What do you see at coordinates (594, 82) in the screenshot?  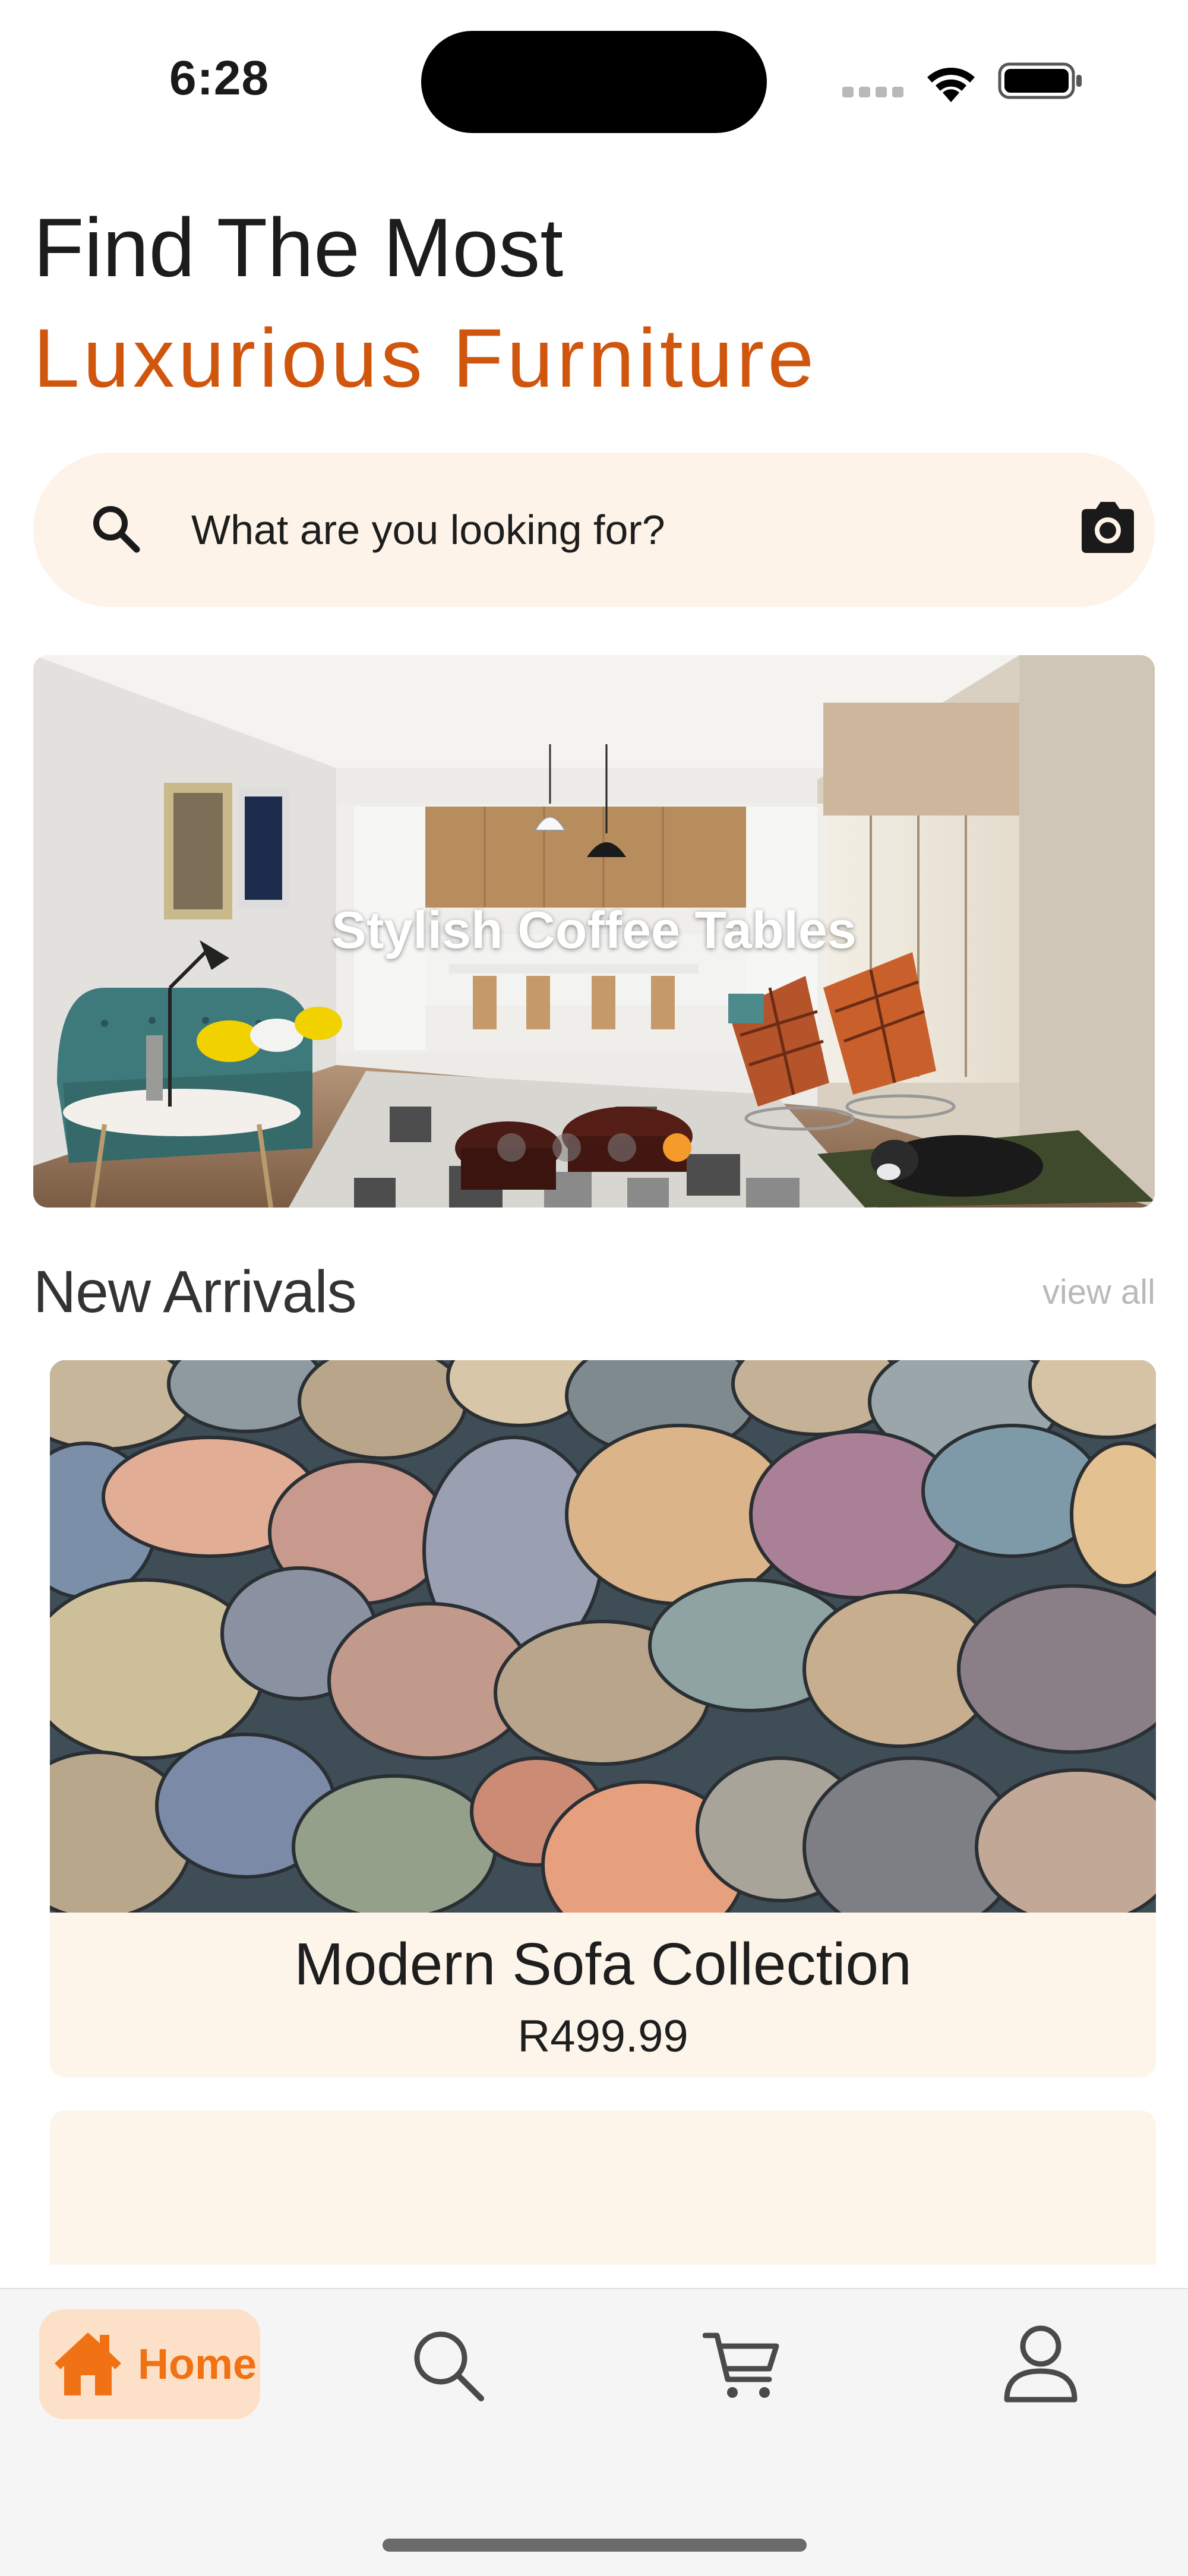 I see `dynamic-island` at bounding box center [594, 82].